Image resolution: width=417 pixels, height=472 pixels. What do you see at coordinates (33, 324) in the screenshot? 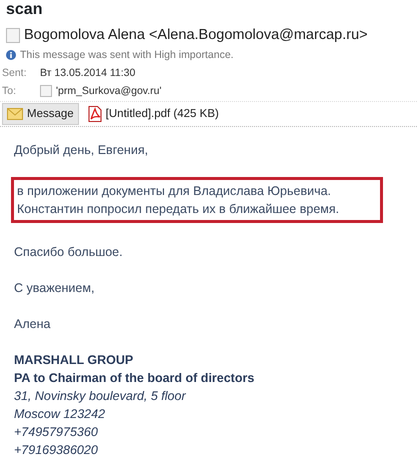
I see `body-text: Алена` at bounding box center [33, 324].